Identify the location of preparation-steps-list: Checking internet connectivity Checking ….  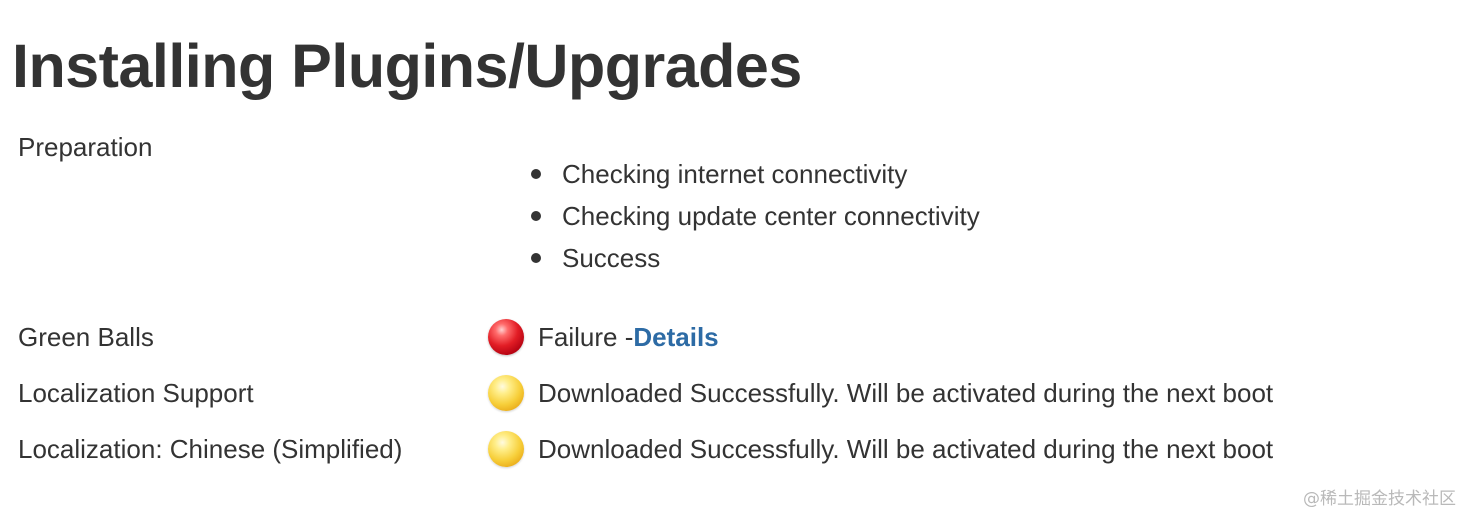
(754, 219).